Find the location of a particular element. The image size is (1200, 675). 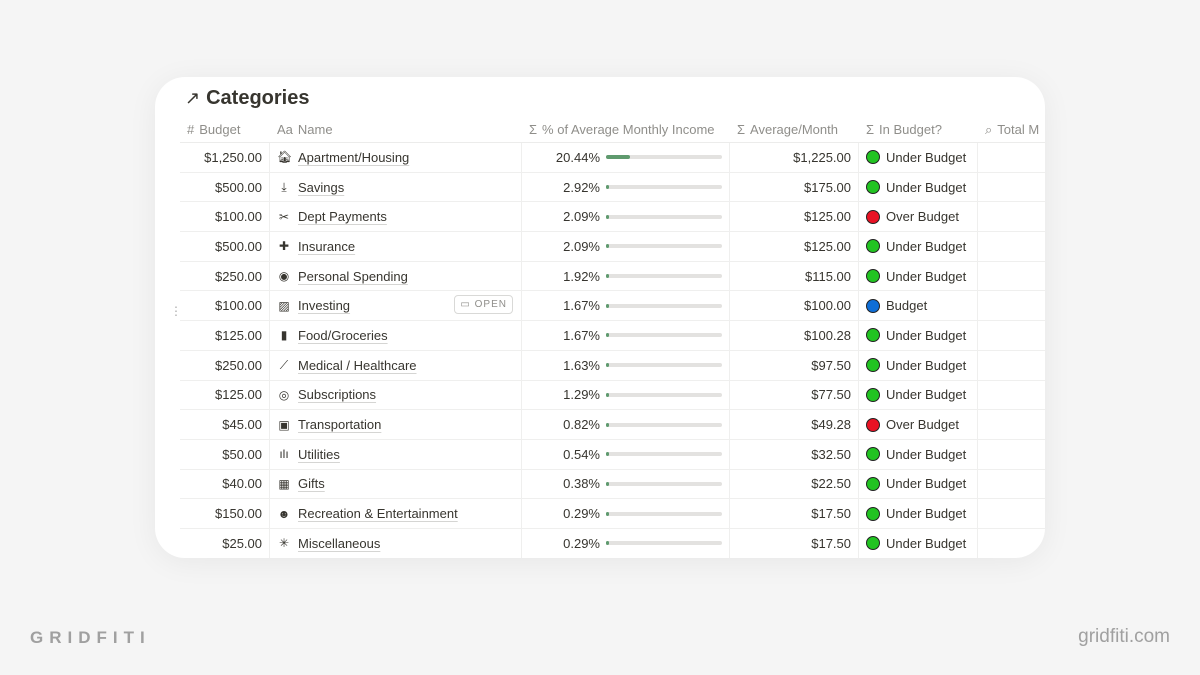

name-cell: ılı Utilities is located at coordinates (396, 454).